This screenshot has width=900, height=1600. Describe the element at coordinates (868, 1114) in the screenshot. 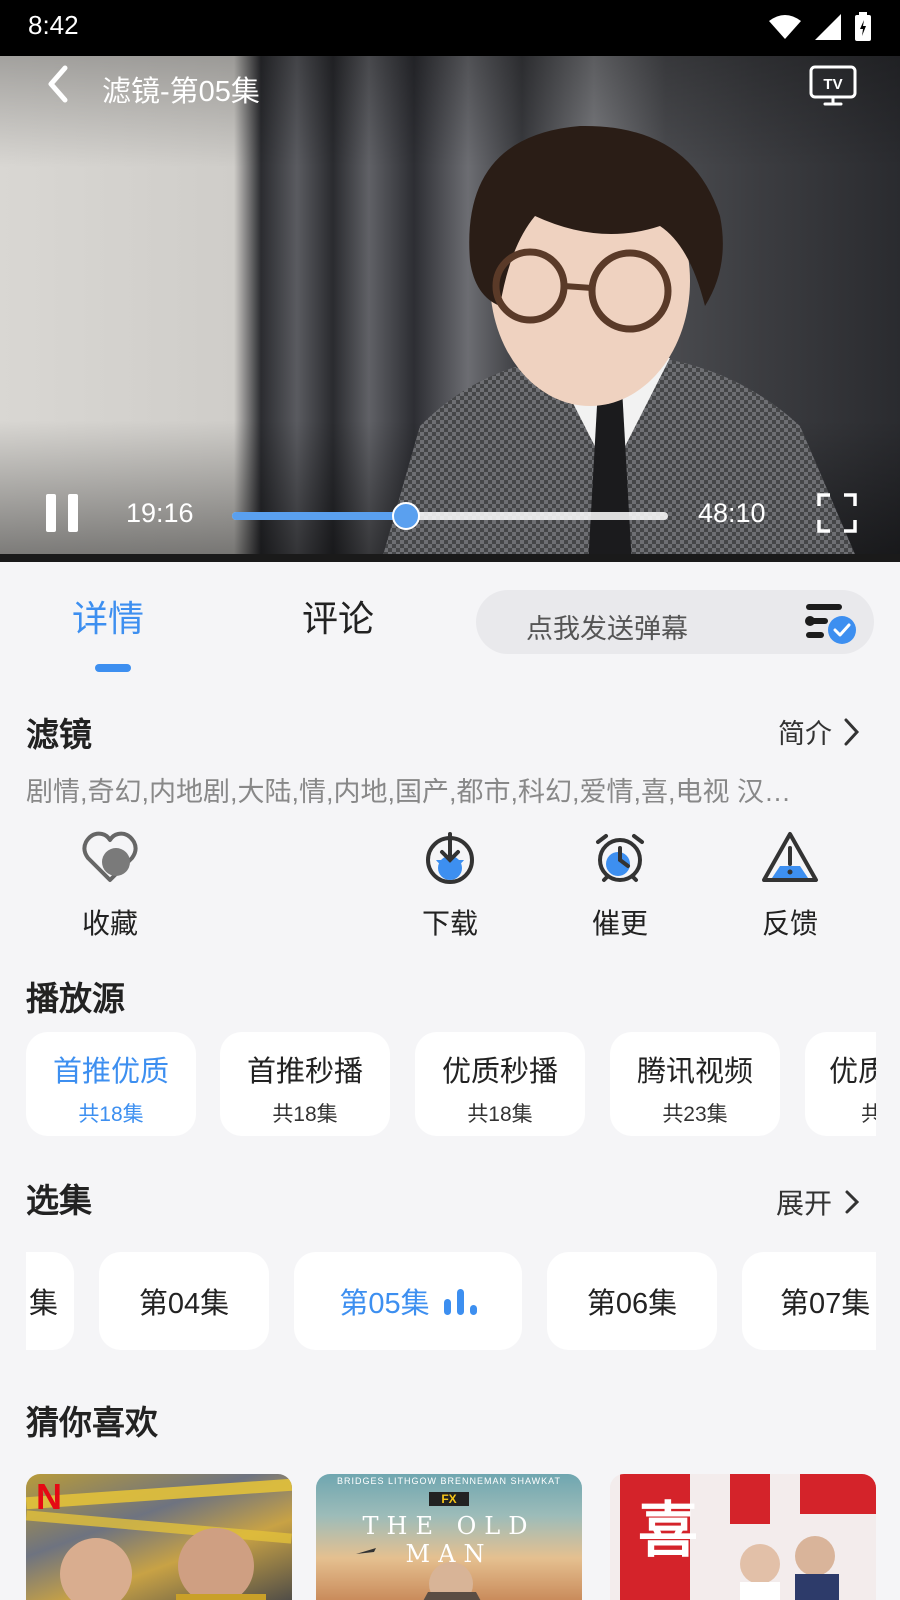

I see `source-count: 共` at that location.